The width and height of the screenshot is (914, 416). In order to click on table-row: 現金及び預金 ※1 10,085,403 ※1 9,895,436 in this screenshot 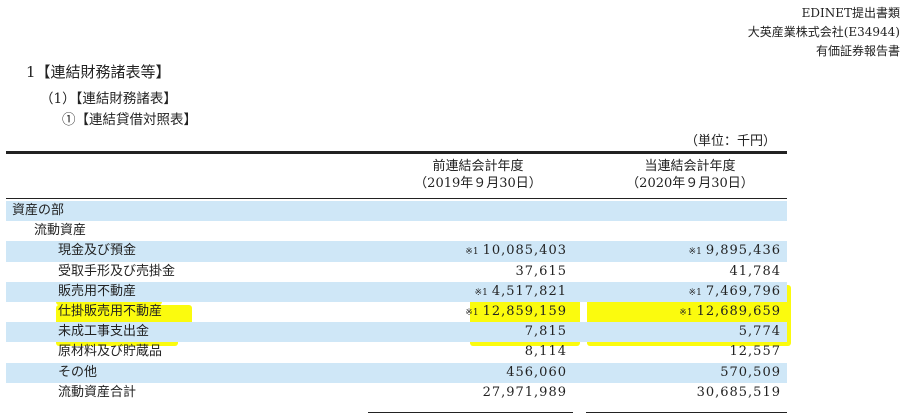, I will do `click(396, 251)`.